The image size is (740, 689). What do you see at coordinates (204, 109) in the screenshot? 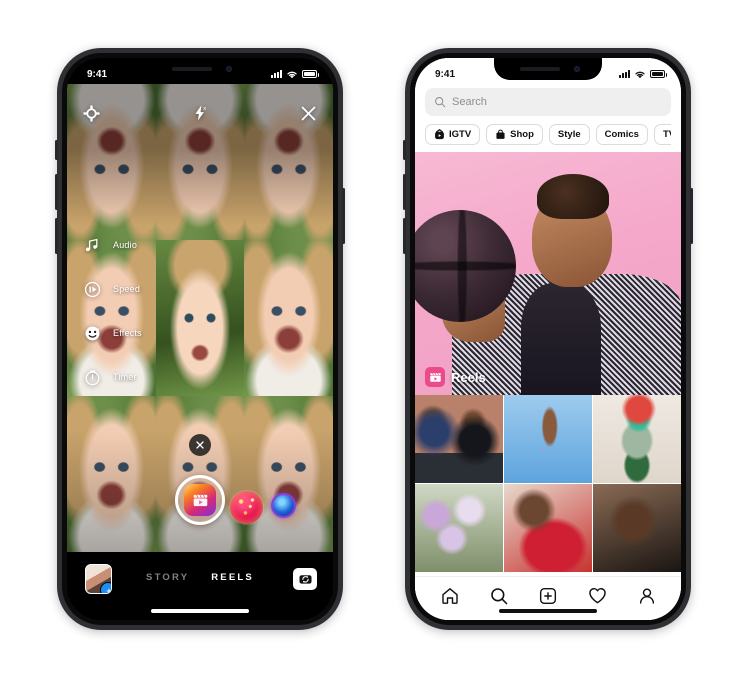
I see `svg-text: x` at bounding box center [204, 109].